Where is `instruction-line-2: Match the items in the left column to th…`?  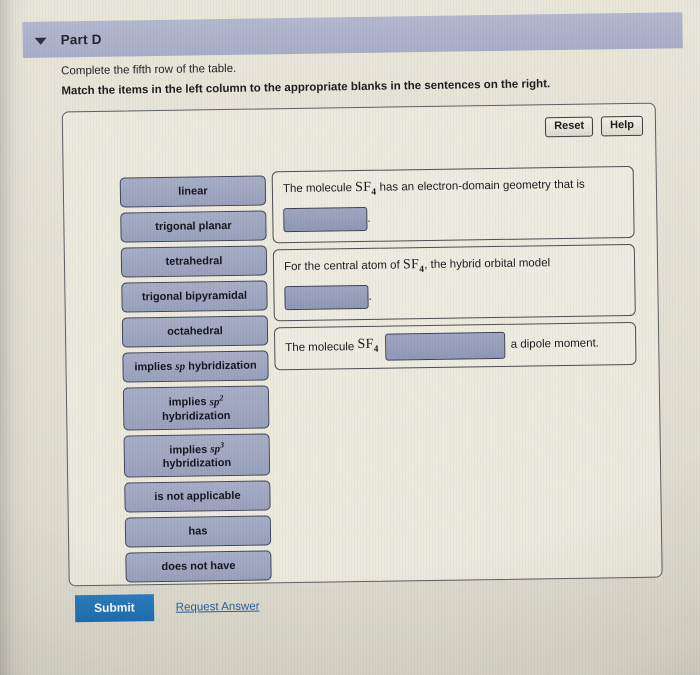 instruction-line-2: Match the items in the left column to th… is located at coordinates (306, 88).